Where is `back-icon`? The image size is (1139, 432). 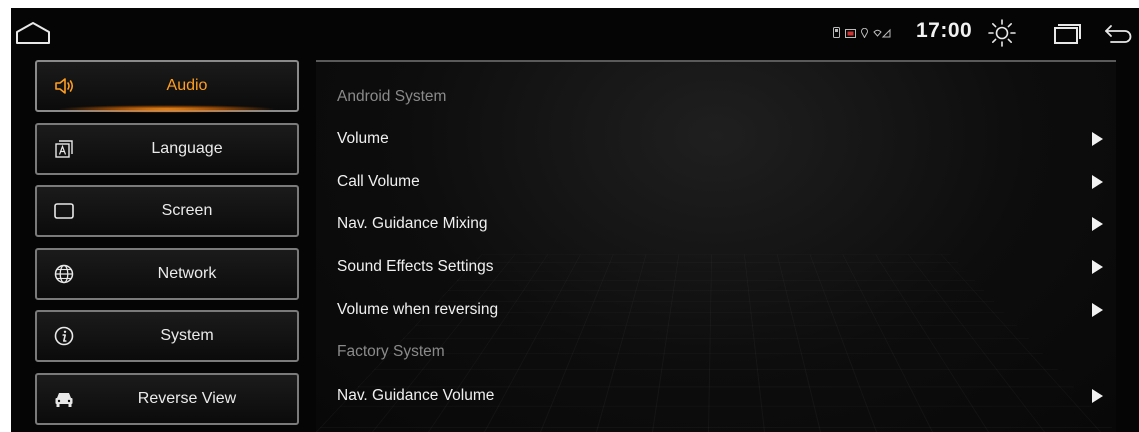 back-icon is located at coordinates (1118, 34).